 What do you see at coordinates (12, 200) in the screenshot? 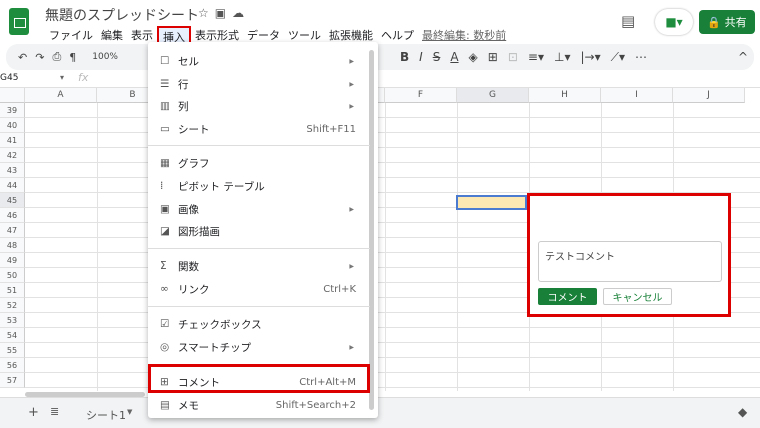
I see `row-header: 45` at bounding box center [12, 200].